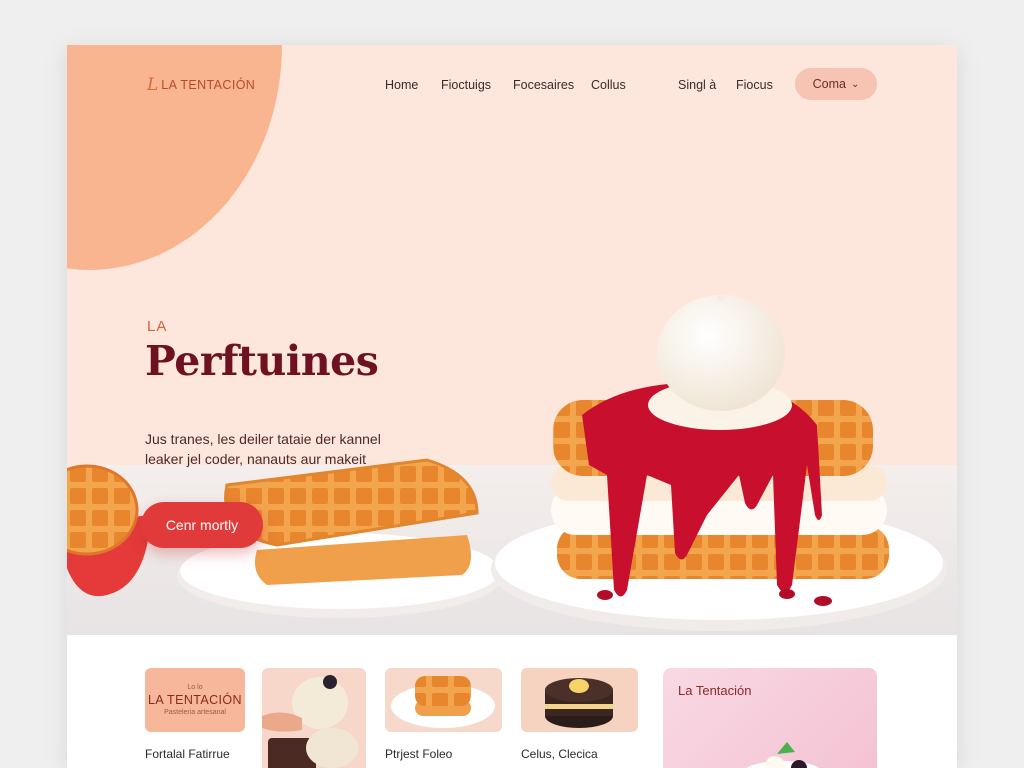  I want to click on card-thumb-brand: Lo lo LA TENTACIÓN Pasteleria artesanal, so click(195, 700).